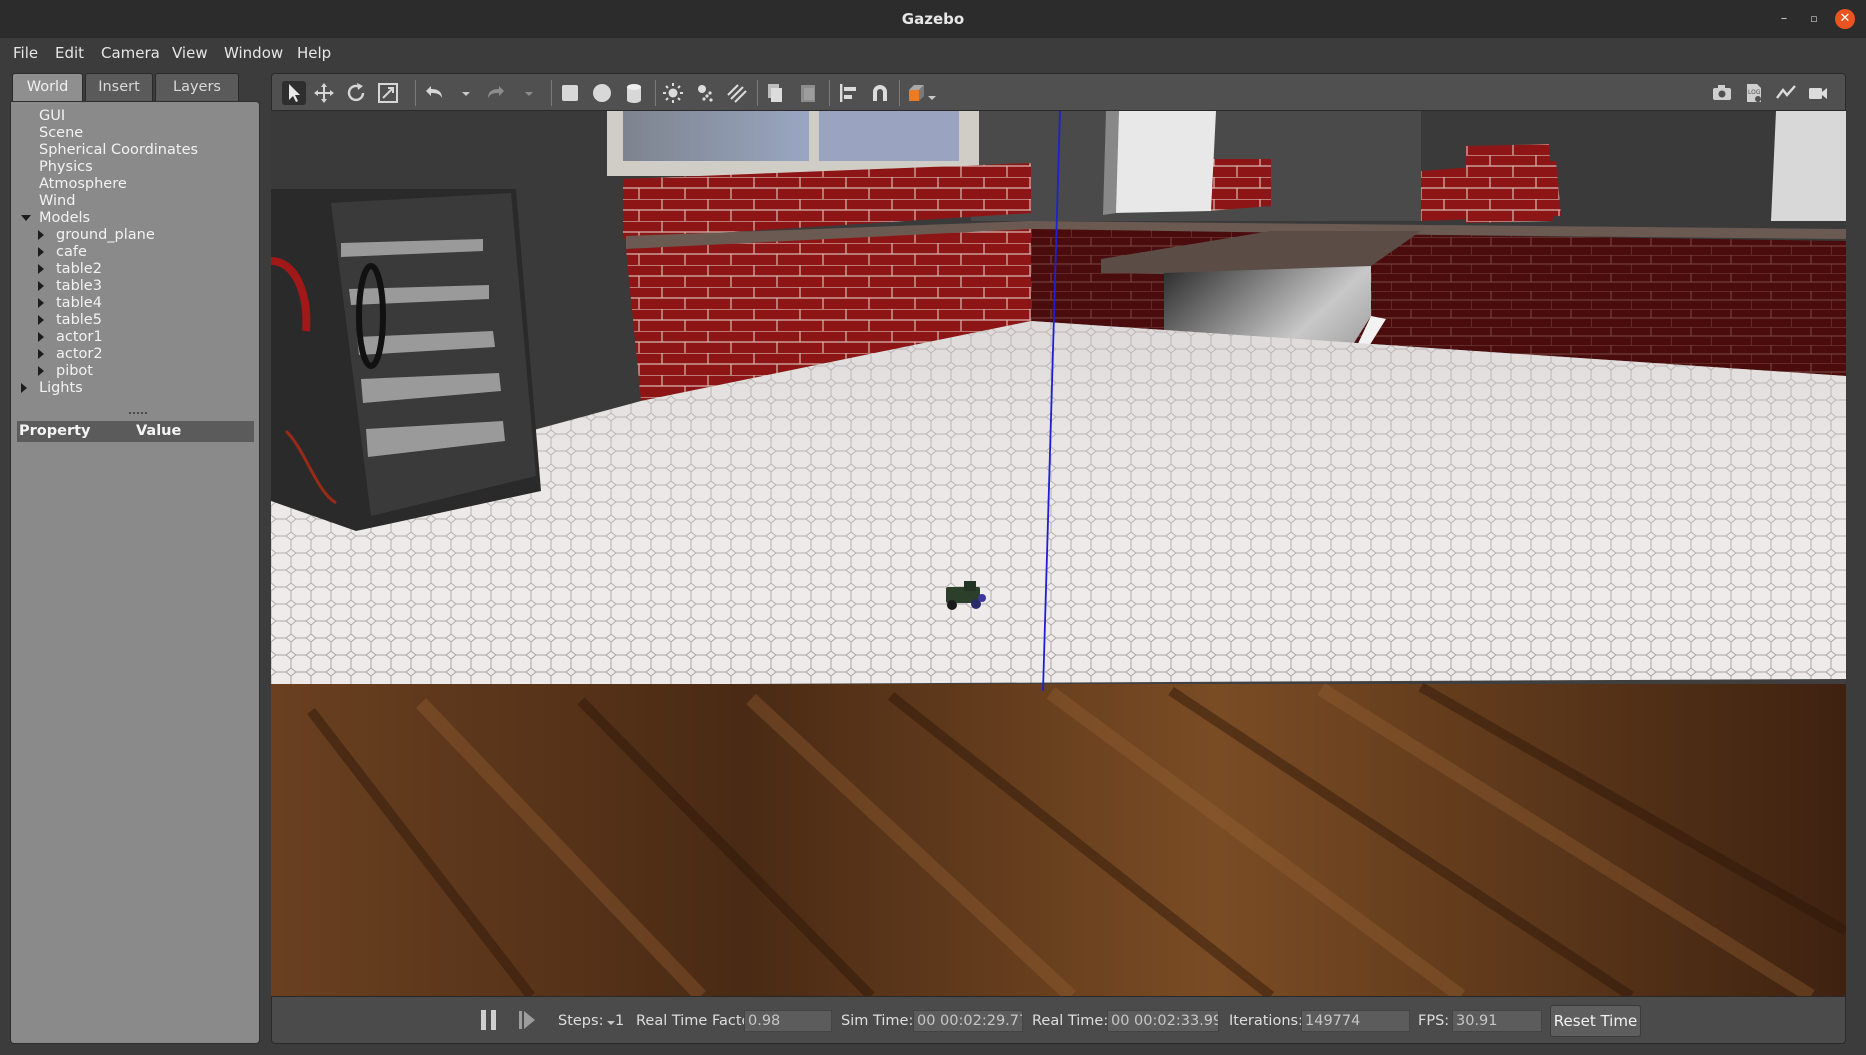 The height and width of the screenshot is (1055, 1866). I want to click on real-time-factor-field: 0.98, so click(788, 1021).